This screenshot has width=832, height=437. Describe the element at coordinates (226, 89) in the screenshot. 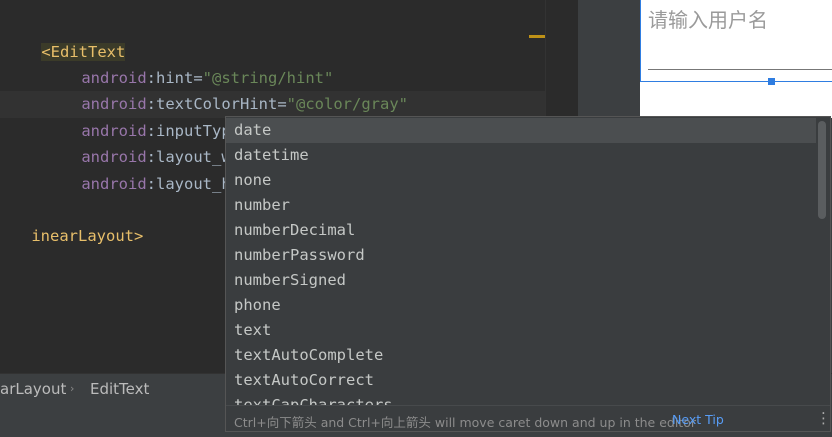

I see `code-line-3: android:textColorHint="@color/gray"` at that location.